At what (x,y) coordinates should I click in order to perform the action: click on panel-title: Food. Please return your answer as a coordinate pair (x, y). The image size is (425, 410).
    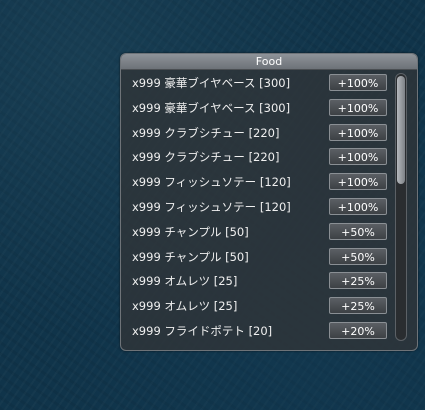
    Looking at the image, I should click on (269, 62).